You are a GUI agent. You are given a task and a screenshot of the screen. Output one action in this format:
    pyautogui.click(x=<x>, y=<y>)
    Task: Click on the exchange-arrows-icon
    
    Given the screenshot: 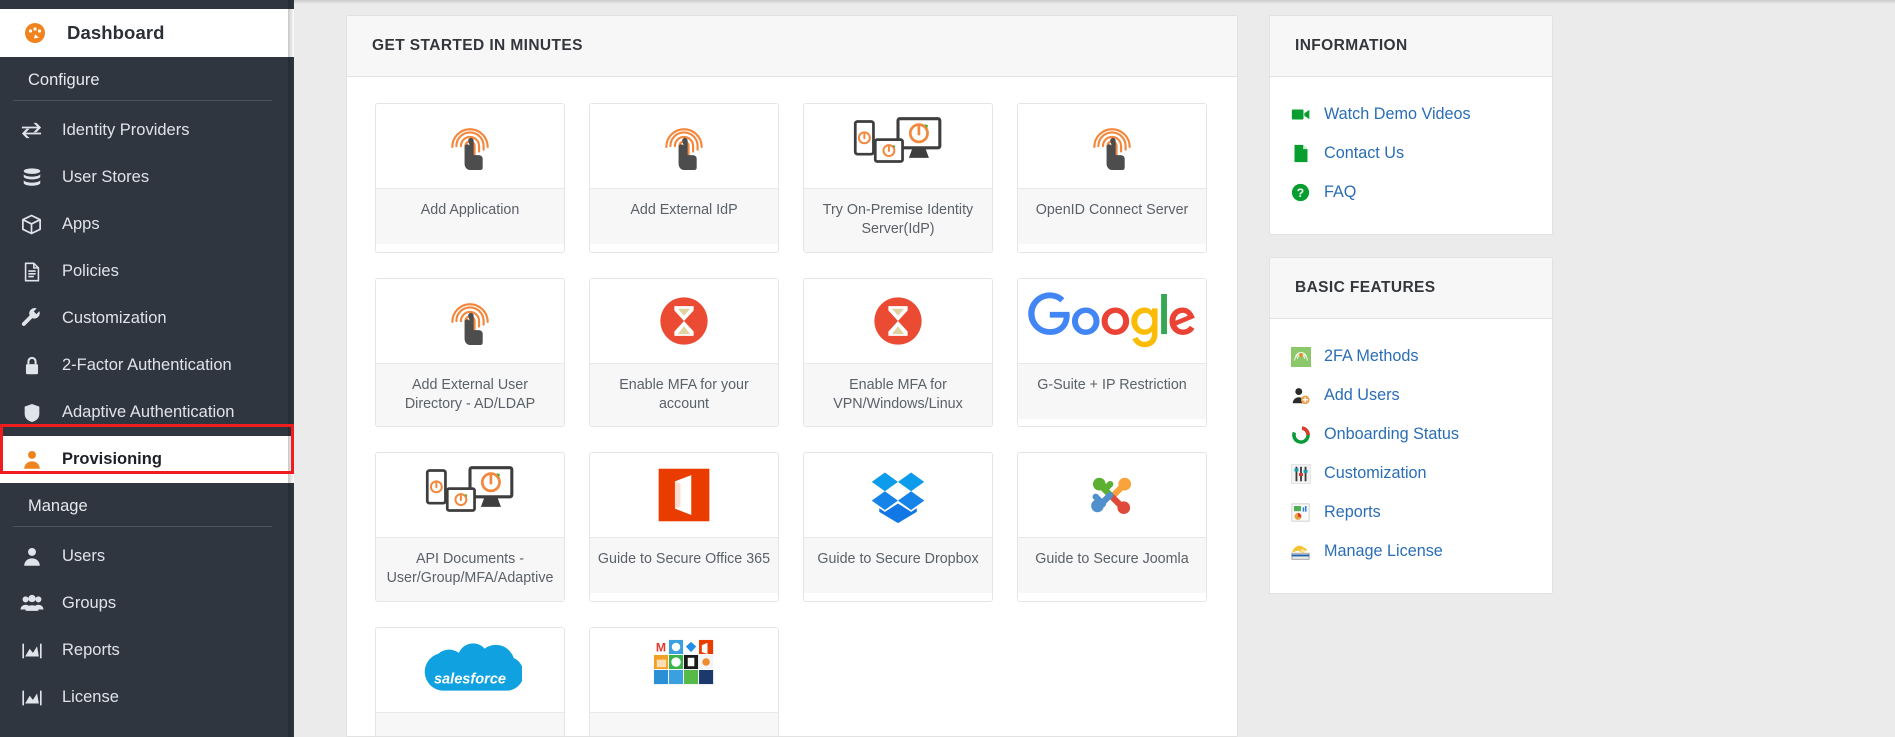 What is the action you would take?
    pyautogui.click(x=31, y=130)
    